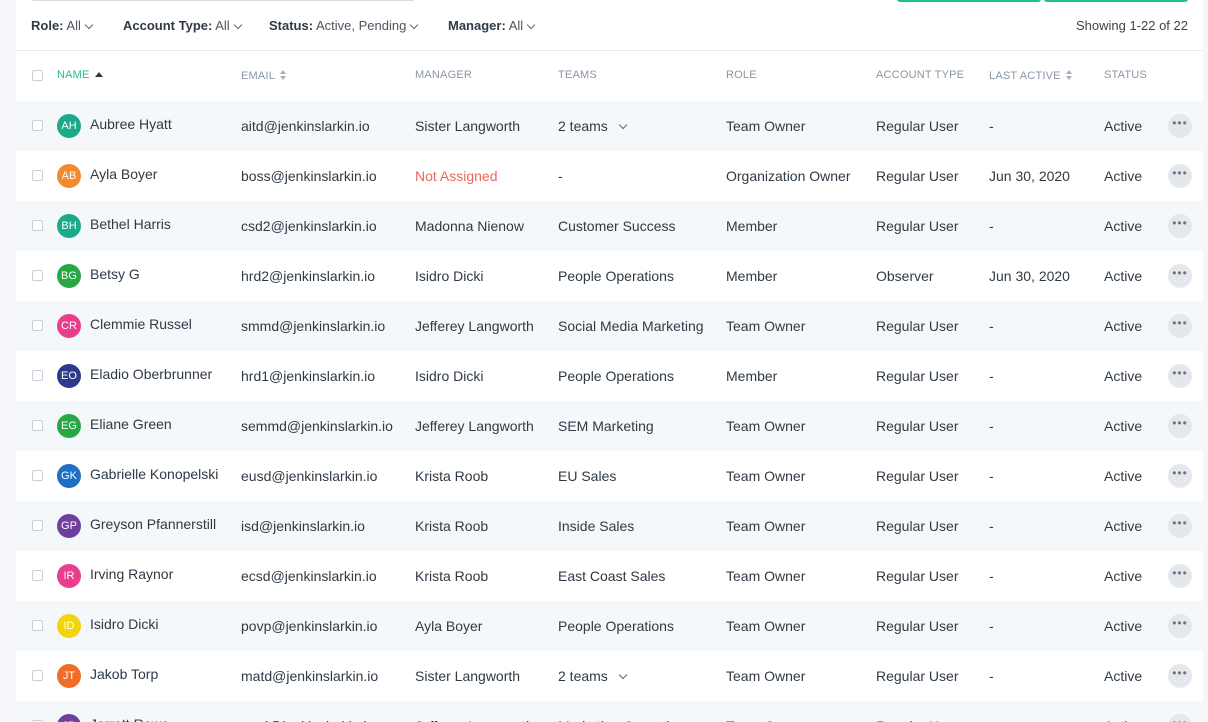 The image size is (1208, 722). I want to click on member-teams-label: -, so click(560, 176).